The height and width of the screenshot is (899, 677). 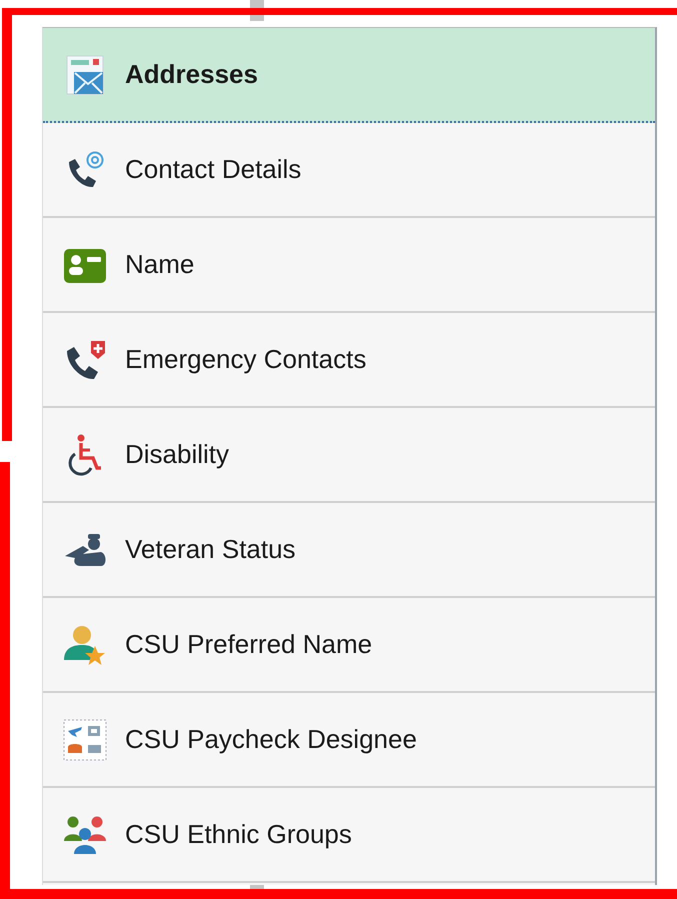 I want to click on envelope-card-icon, so click(x=85, y=74).